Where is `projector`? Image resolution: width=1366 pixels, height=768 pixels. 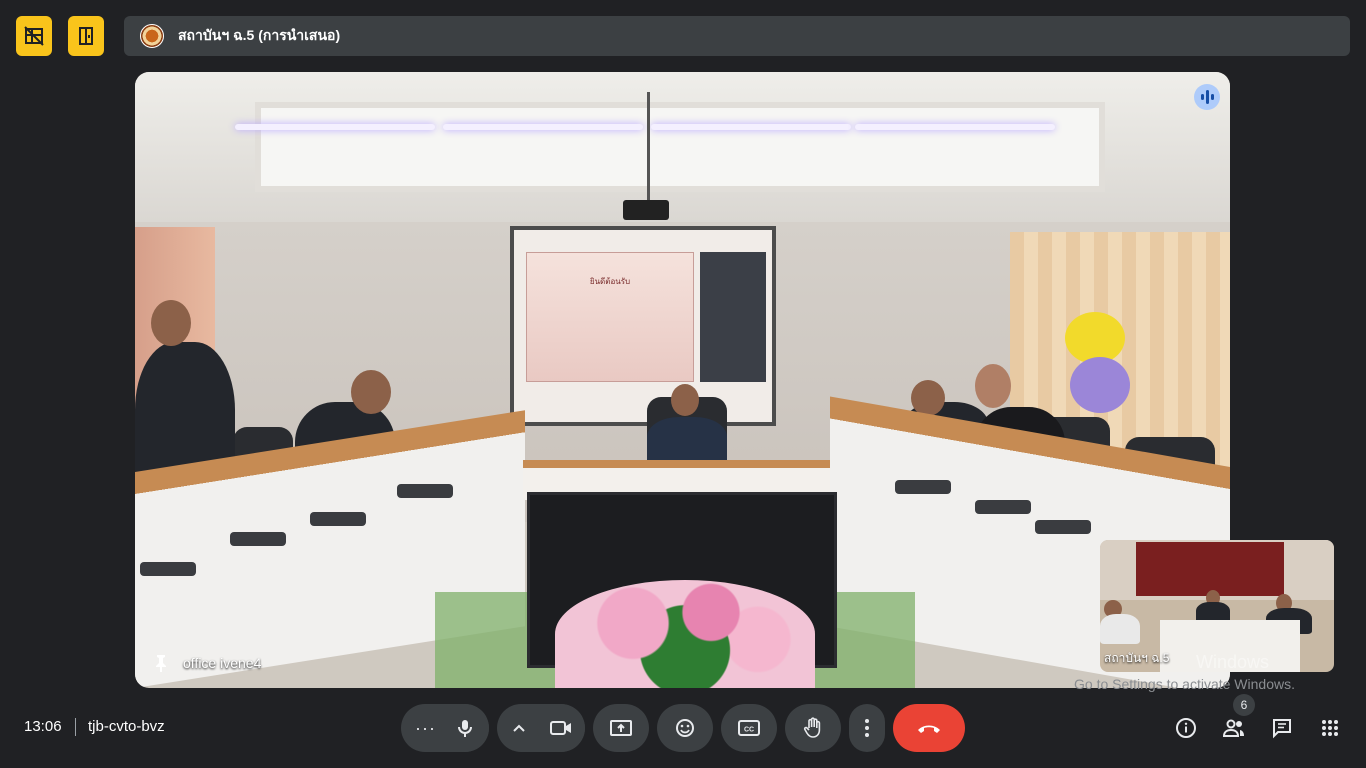 projector is located at coordinates (646, 210).